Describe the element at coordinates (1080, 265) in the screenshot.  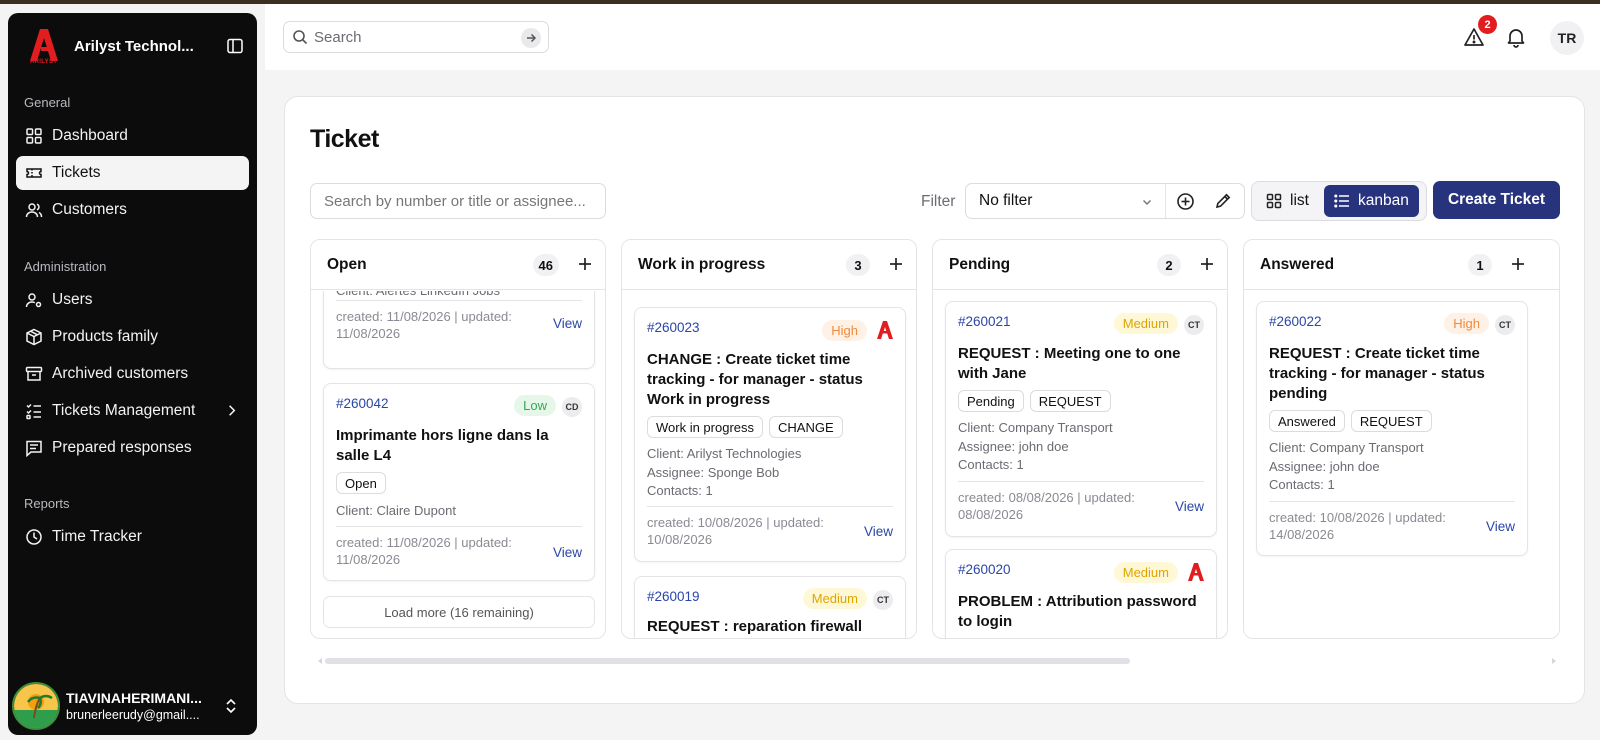
I see `column-header: Pending 2` at that location.